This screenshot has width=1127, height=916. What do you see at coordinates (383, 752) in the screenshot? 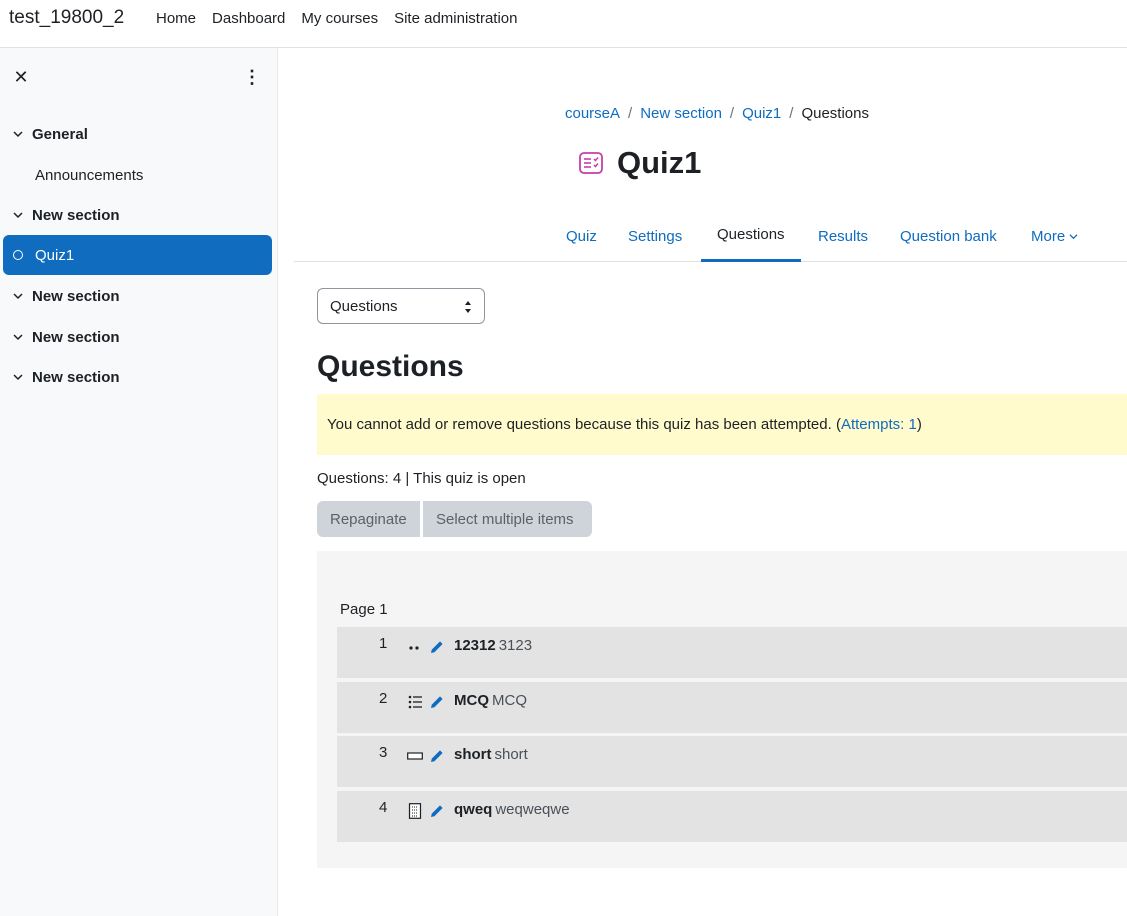
I see `question-number: 3` at bounding box center [383, 752].